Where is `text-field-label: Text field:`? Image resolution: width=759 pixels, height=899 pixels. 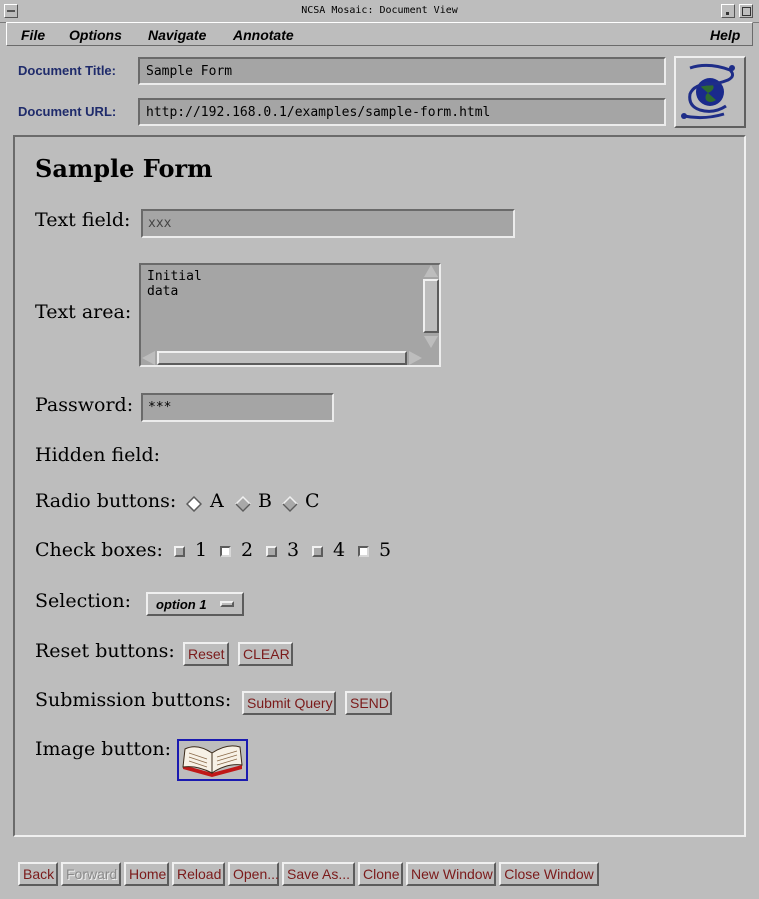 text-field-label: Text field: is located at coordinates (83, 220).